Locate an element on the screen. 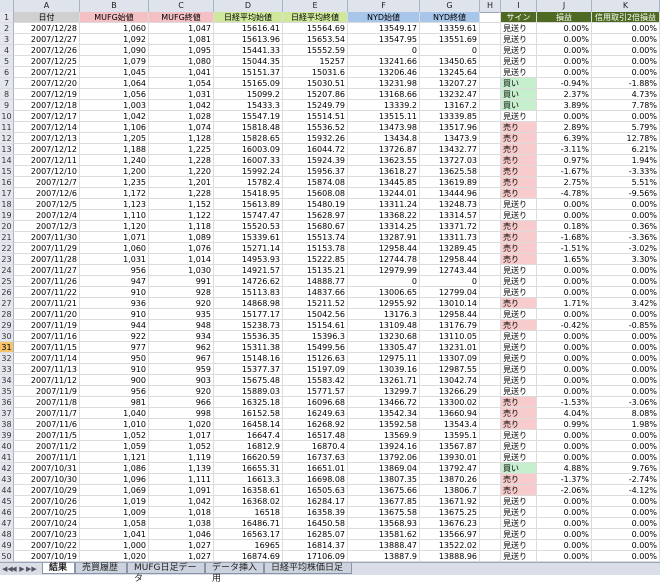  cell-e: 15771.57 is located at coordinates (315, 391).